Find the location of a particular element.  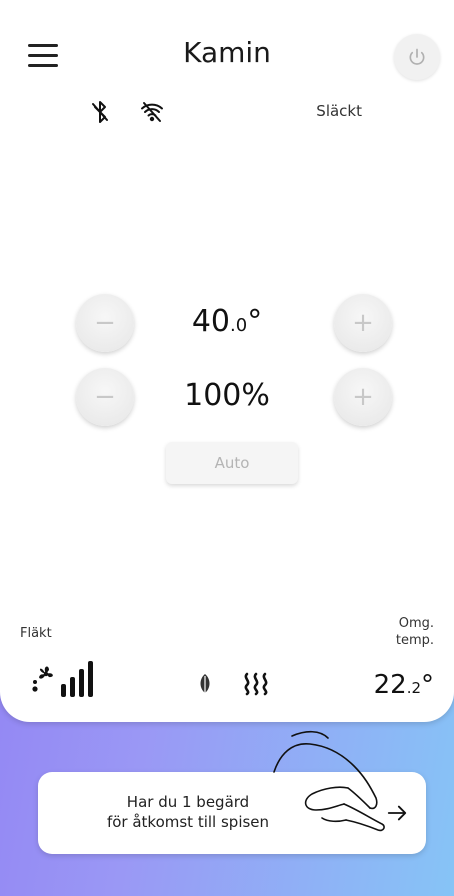

wifi-off-icon is located at coordinates (152, 112).